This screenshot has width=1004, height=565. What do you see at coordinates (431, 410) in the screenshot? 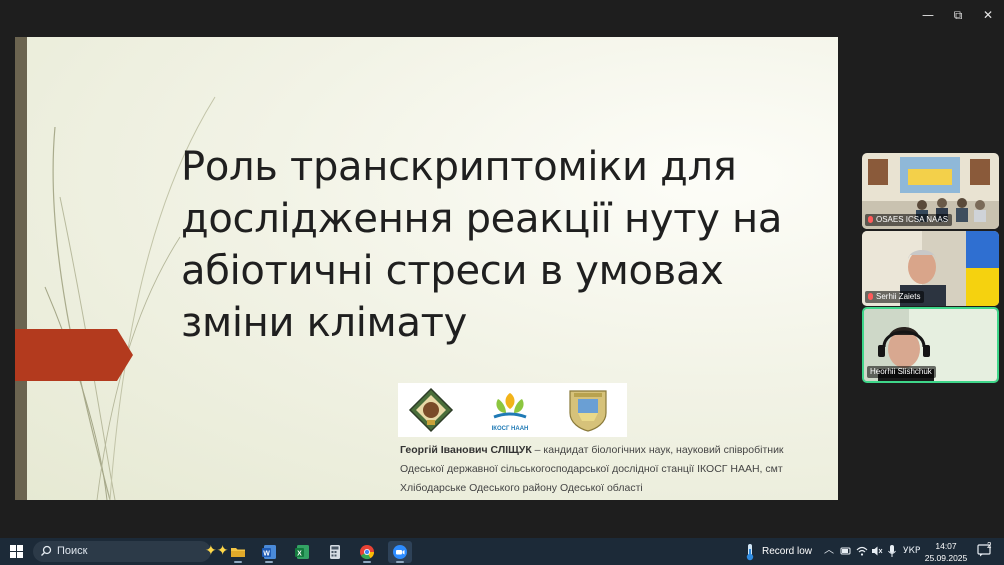
I see `emblem-logo` at bounding box center [431, 410].